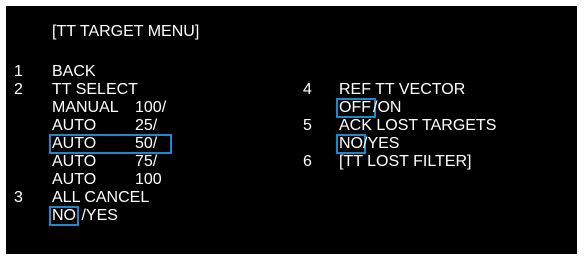 The width and height of the screenshot is (585, 262). What do you see at coordinates (18, 89) in the screenshot?
I see `item-number-2: 2` at bounding box center [18, 89].